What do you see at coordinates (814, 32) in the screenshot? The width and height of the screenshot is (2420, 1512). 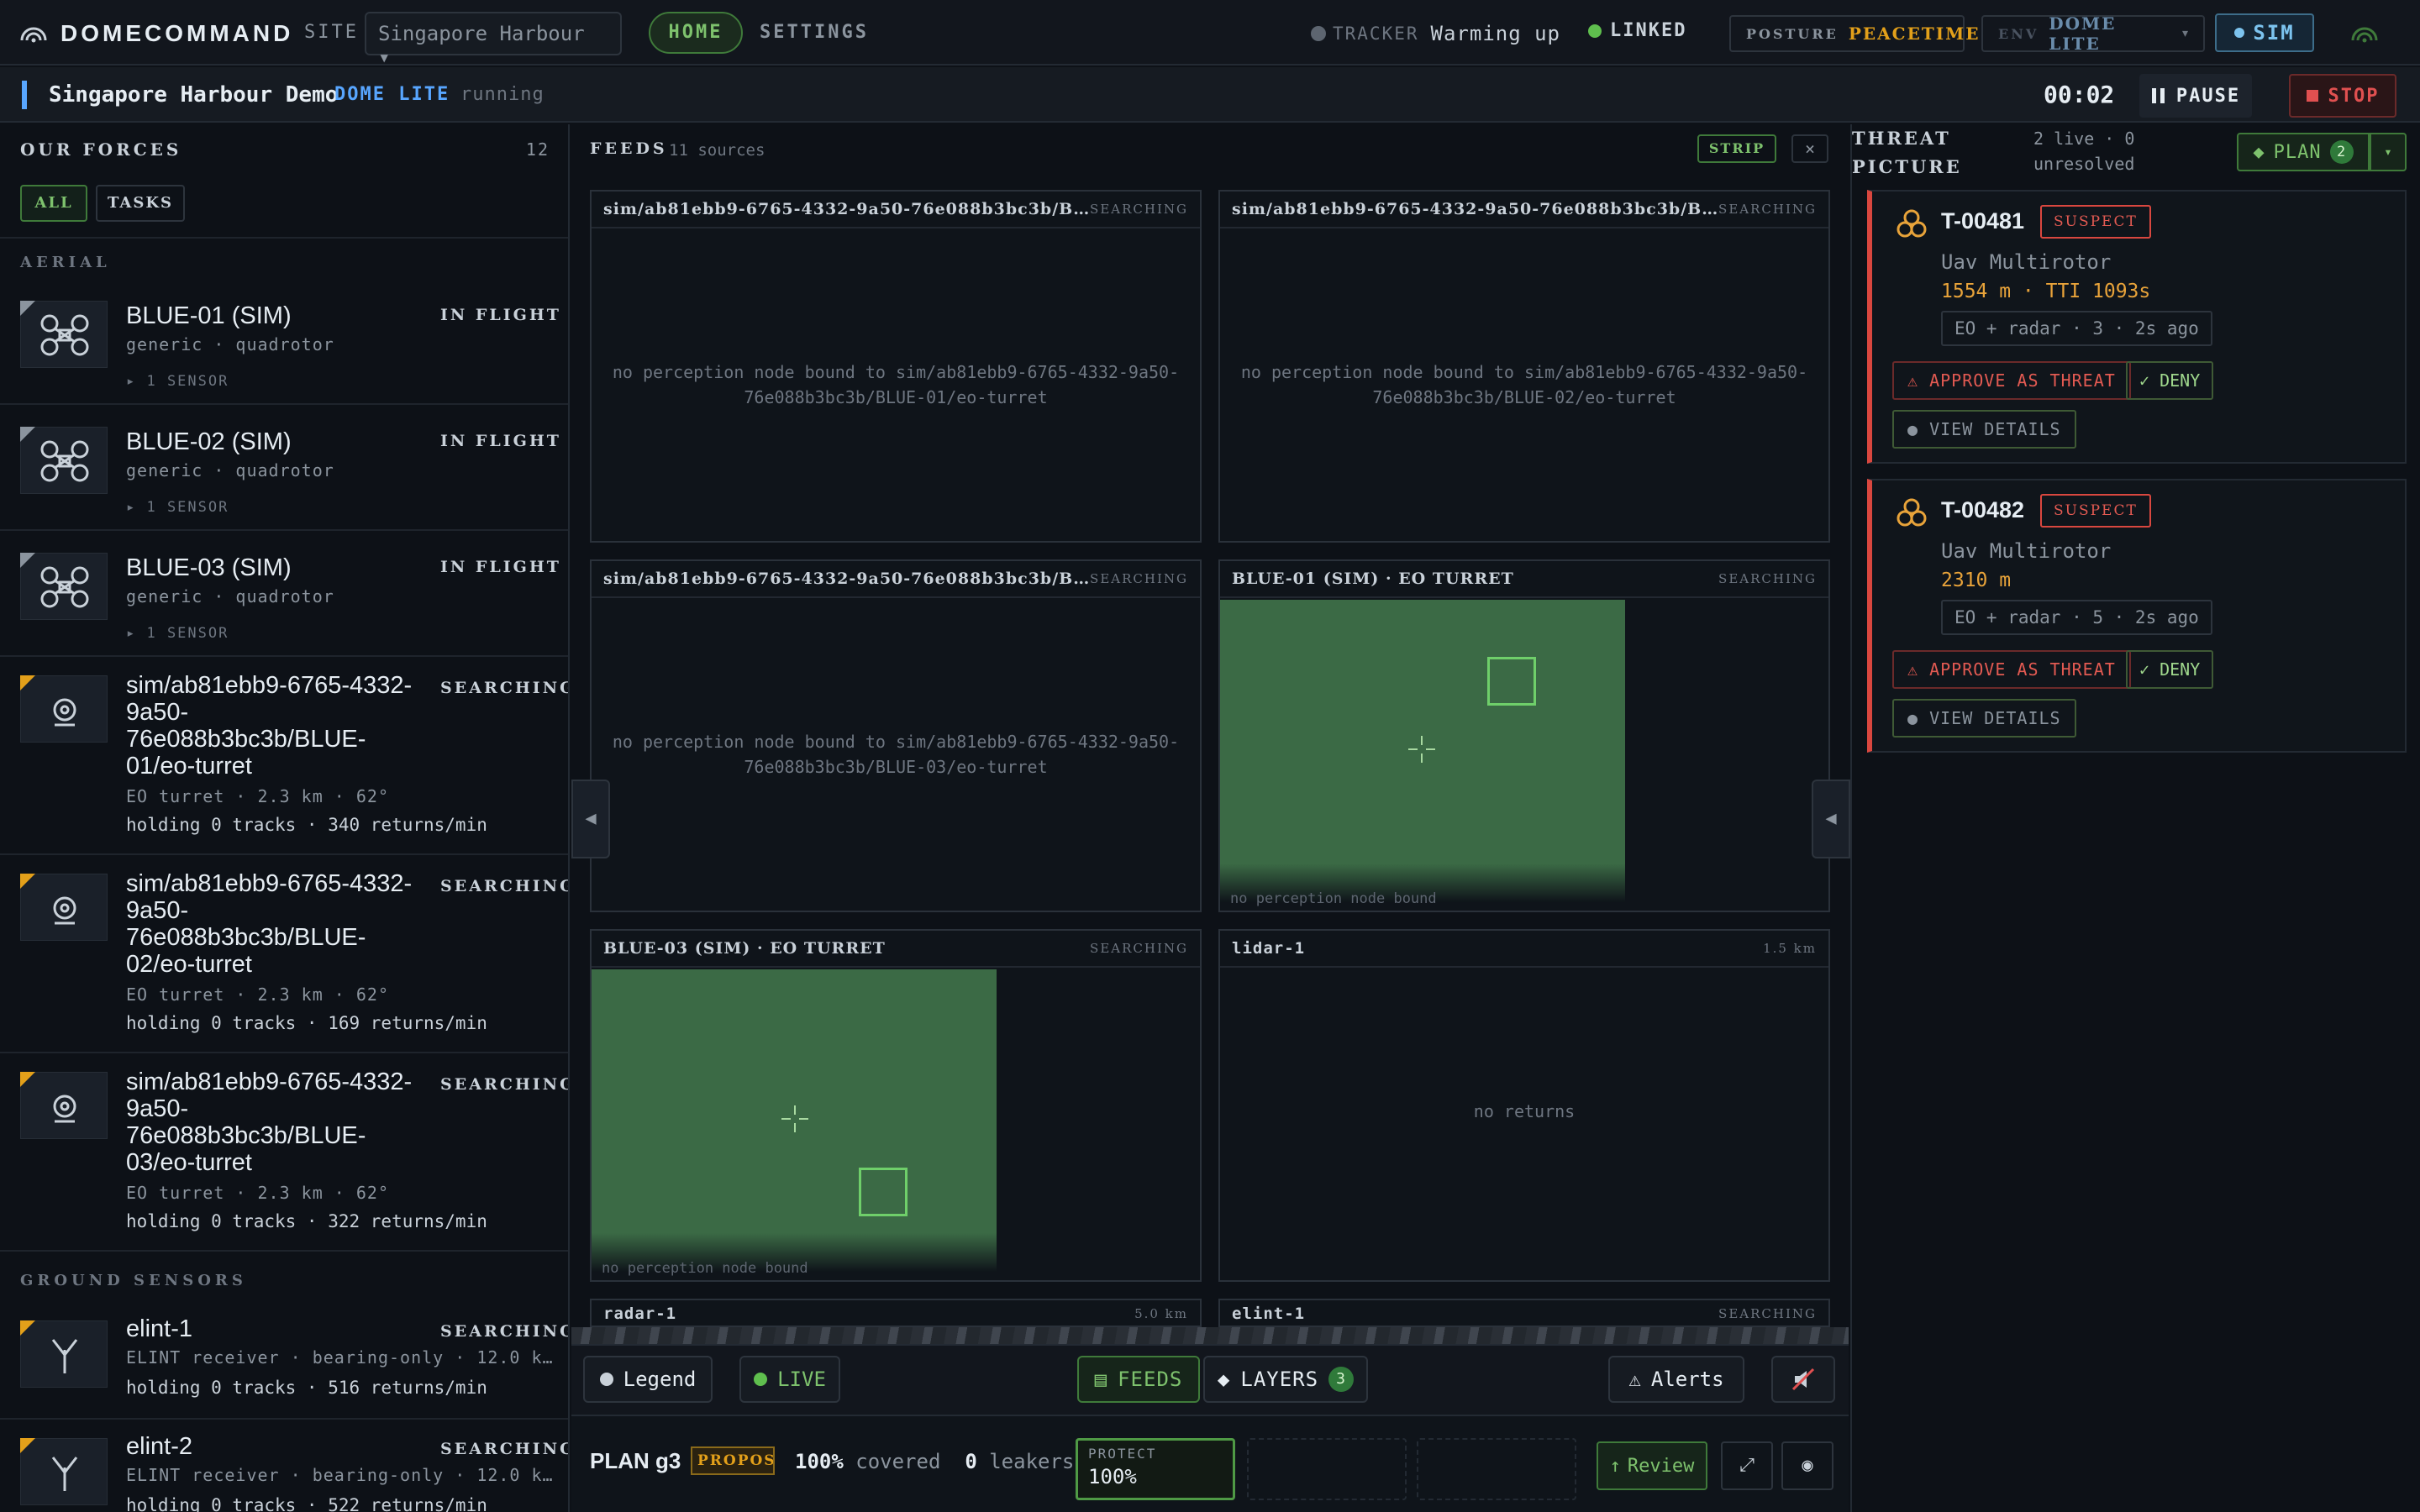 I see `nav-settings: SETTINGS` at bounding box center [814, 32].